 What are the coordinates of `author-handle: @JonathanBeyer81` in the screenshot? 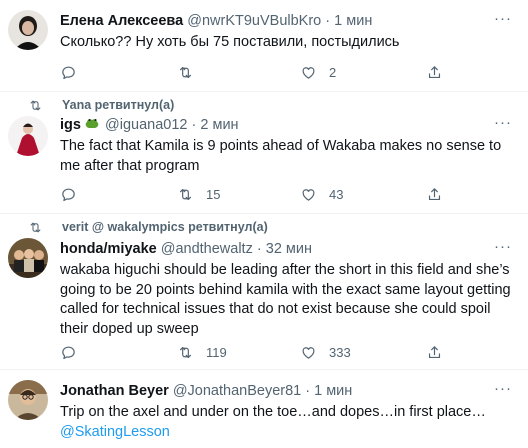 It's located at (237, 391).